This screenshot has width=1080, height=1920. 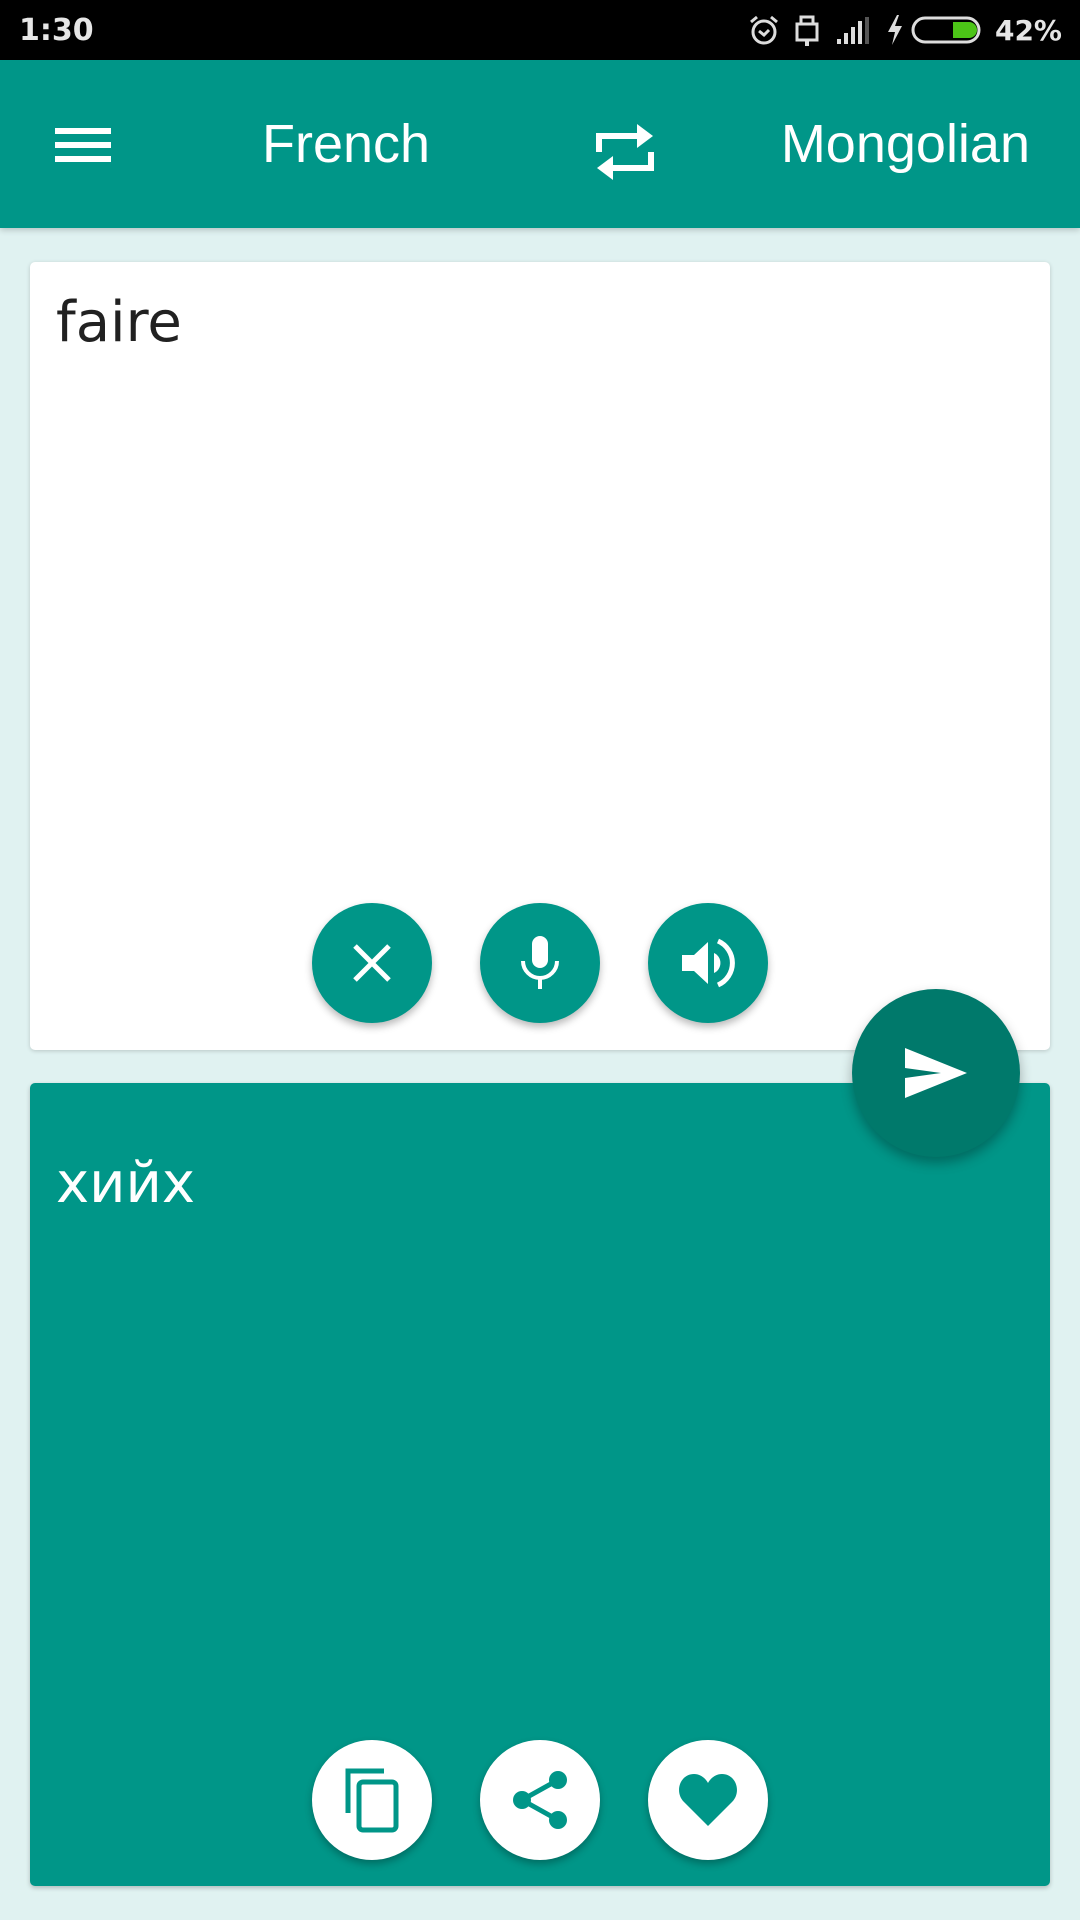 I want to click on translated-text: хийх, so click(x=126, y=1183).